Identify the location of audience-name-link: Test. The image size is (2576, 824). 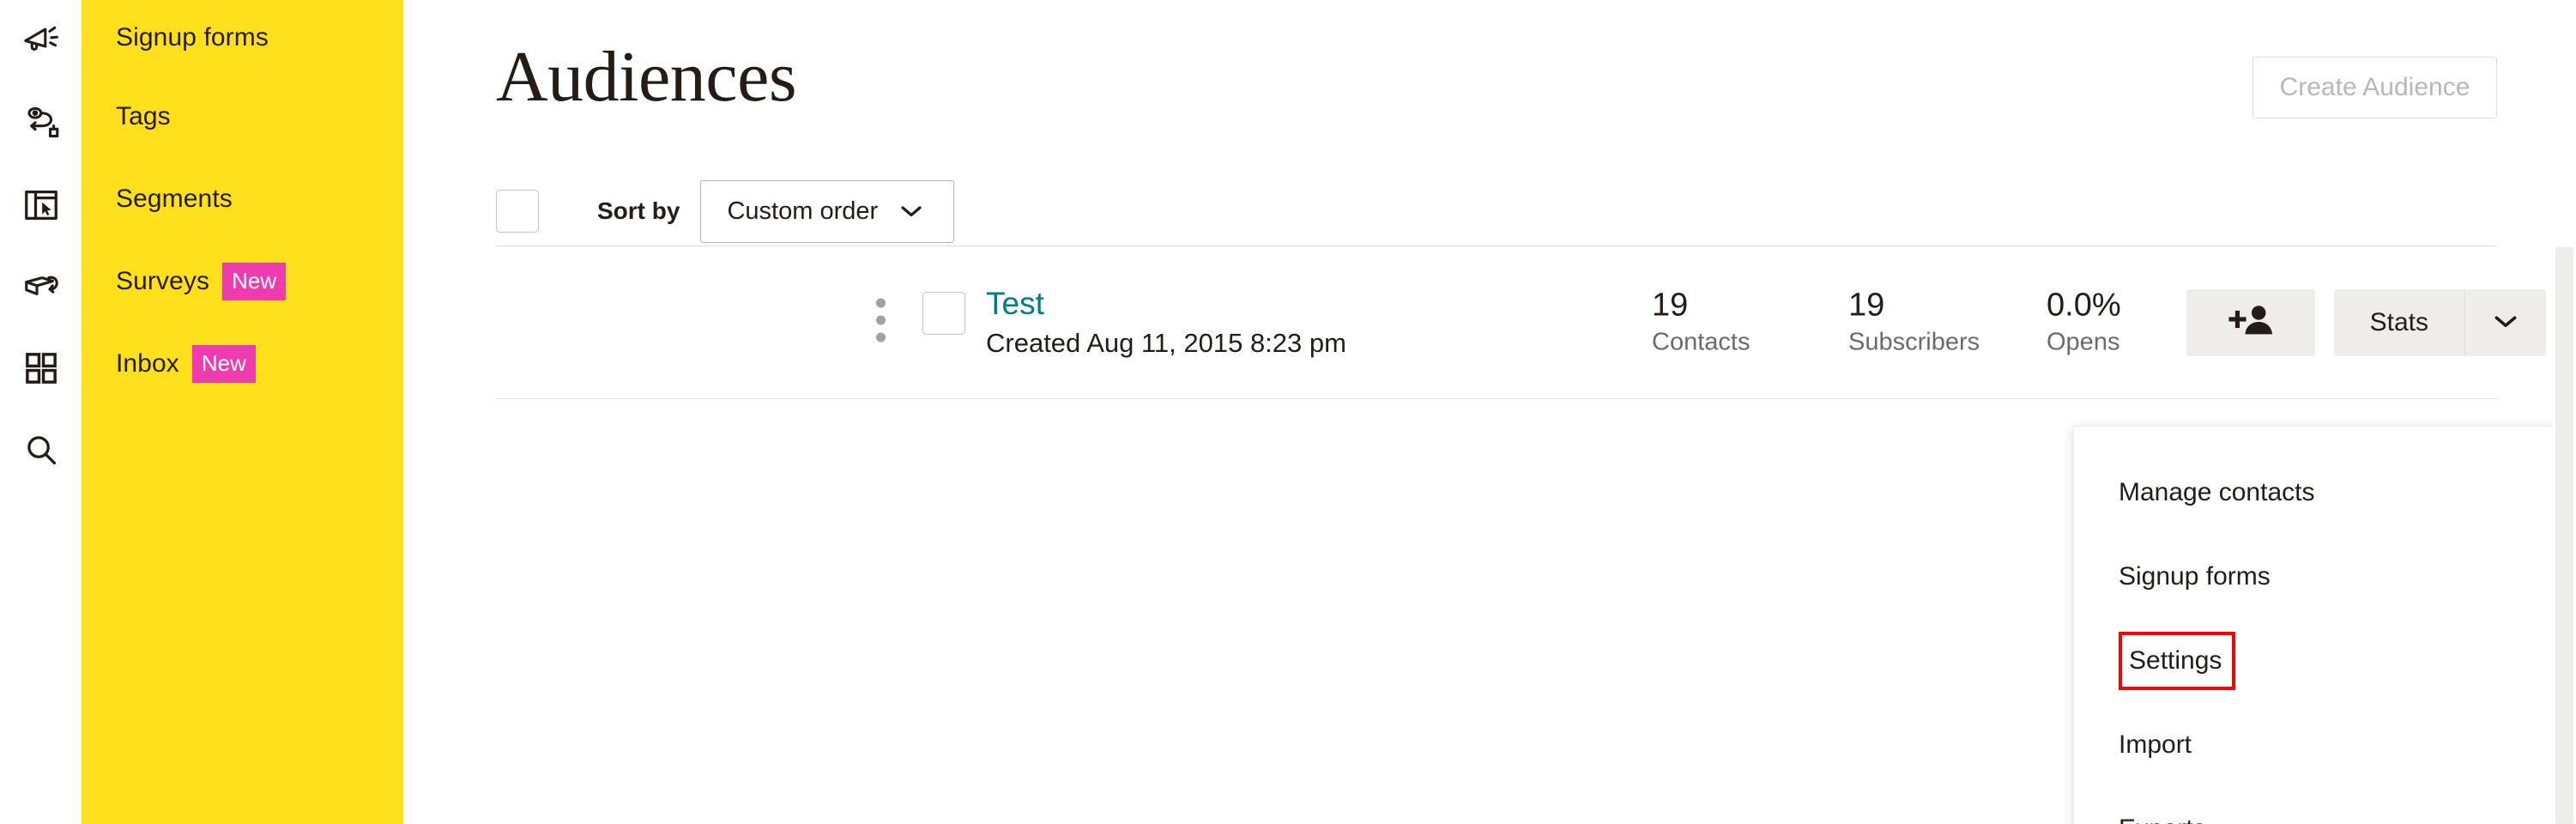
(1015, 303).